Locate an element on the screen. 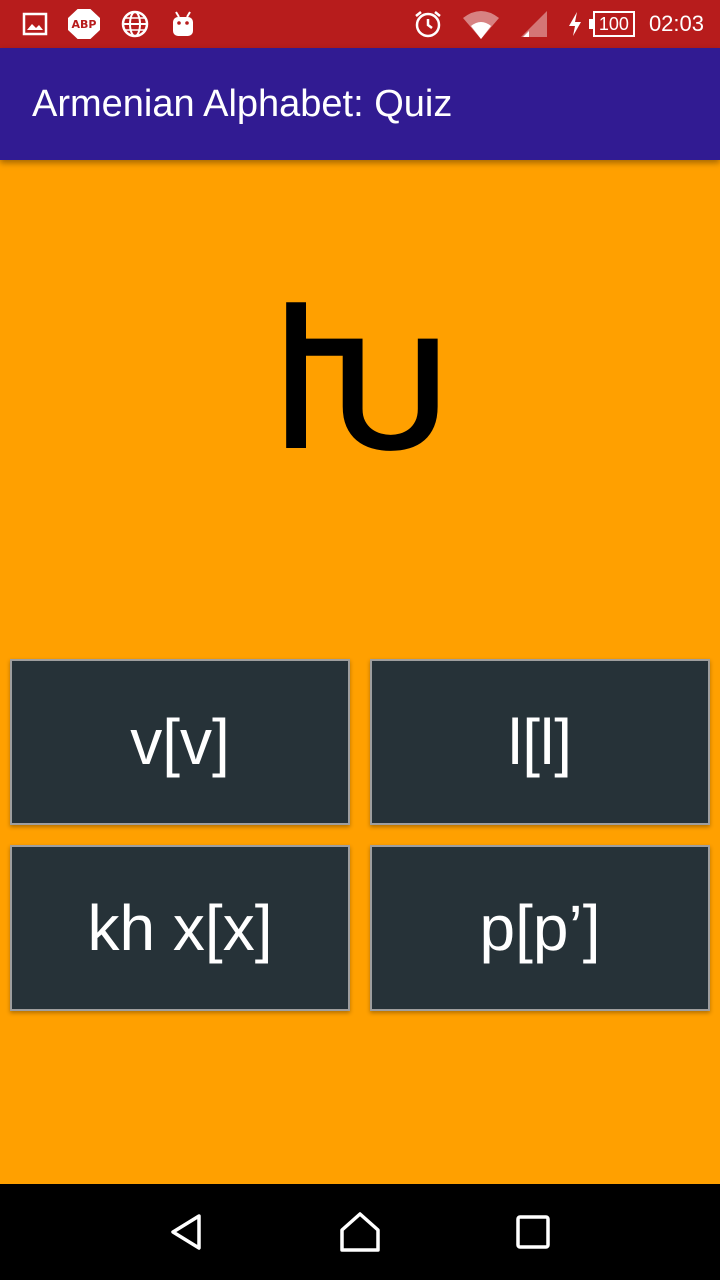 This screenshot has width=720, height=1280. battery-indicator: 100 is located at coordinates (611, 24).